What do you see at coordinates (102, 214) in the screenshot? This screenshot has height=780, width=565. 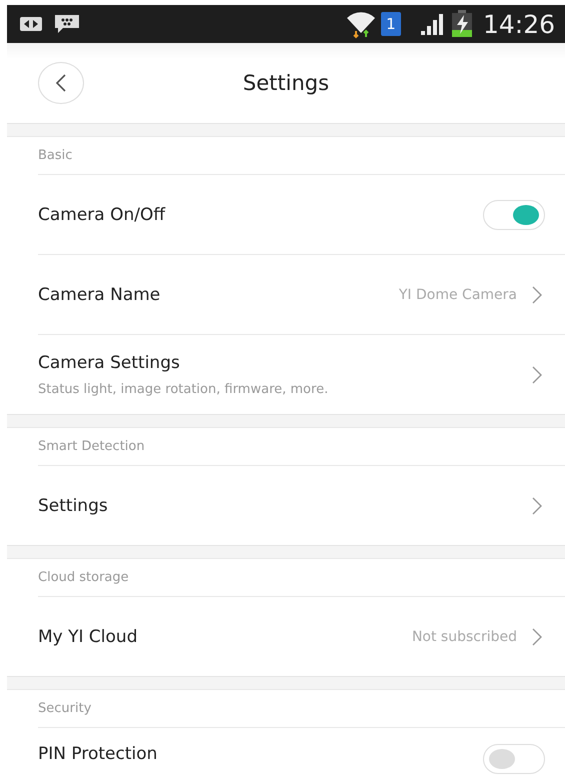 I see `row-label: Camera On/Off` at bounding box center [102, 214].